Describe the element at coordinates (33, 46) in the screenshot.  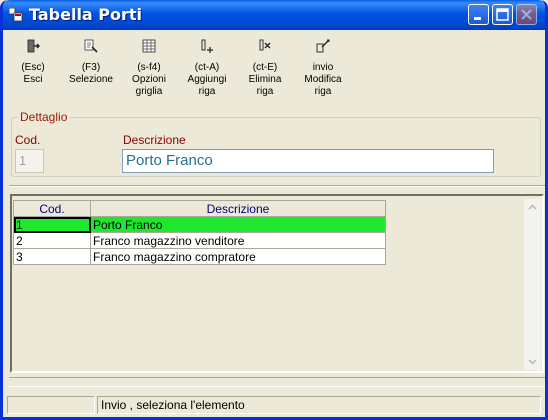
I see `exit-icon` at that location.